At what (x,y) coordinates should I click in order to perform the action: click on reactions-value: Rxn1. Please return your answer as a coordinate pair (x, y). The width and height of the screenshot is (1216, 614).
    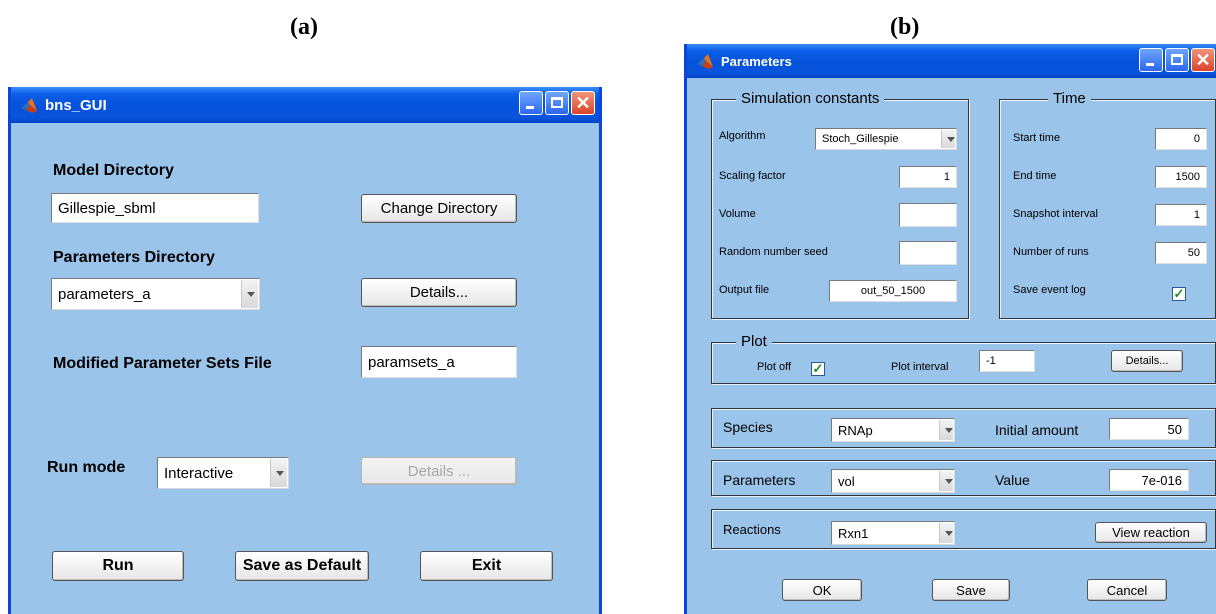
    Looking at the image, I should click on (853, 533).